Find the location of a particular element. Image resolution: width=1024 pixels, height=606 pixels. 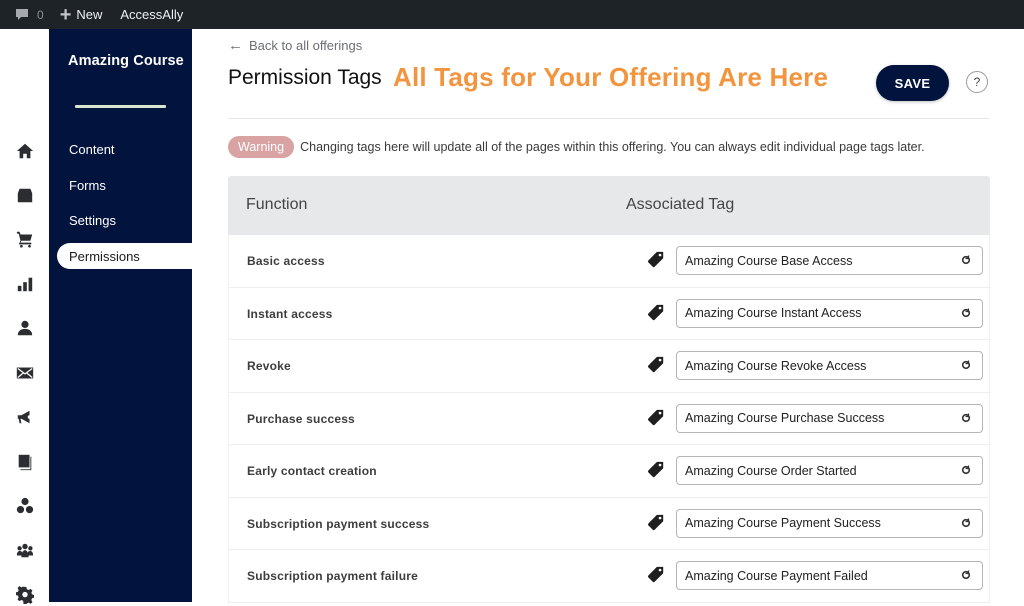

save-button: SAVE is located at coordinates (912, 83).